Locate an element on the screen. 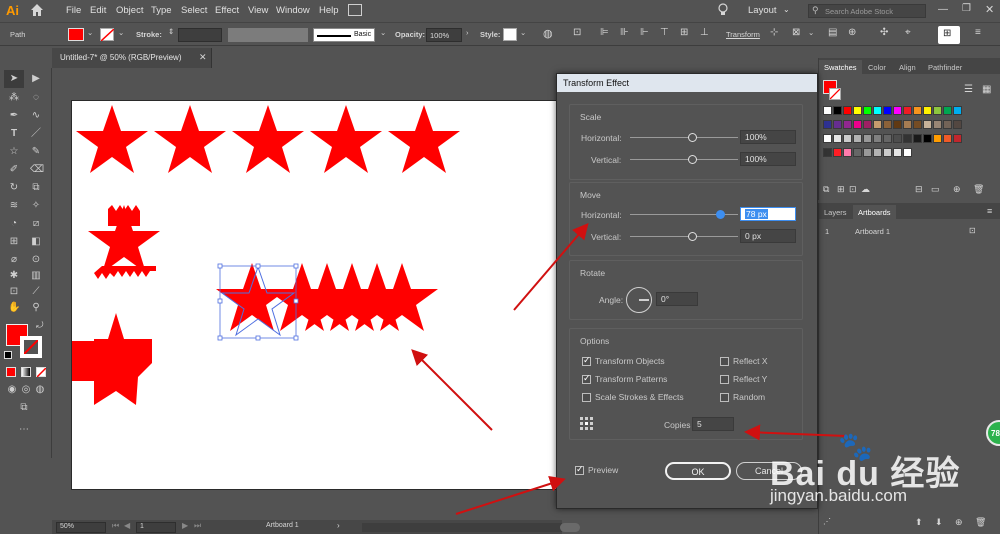  arrow-to-star-row is located at coordinates (452, 390).